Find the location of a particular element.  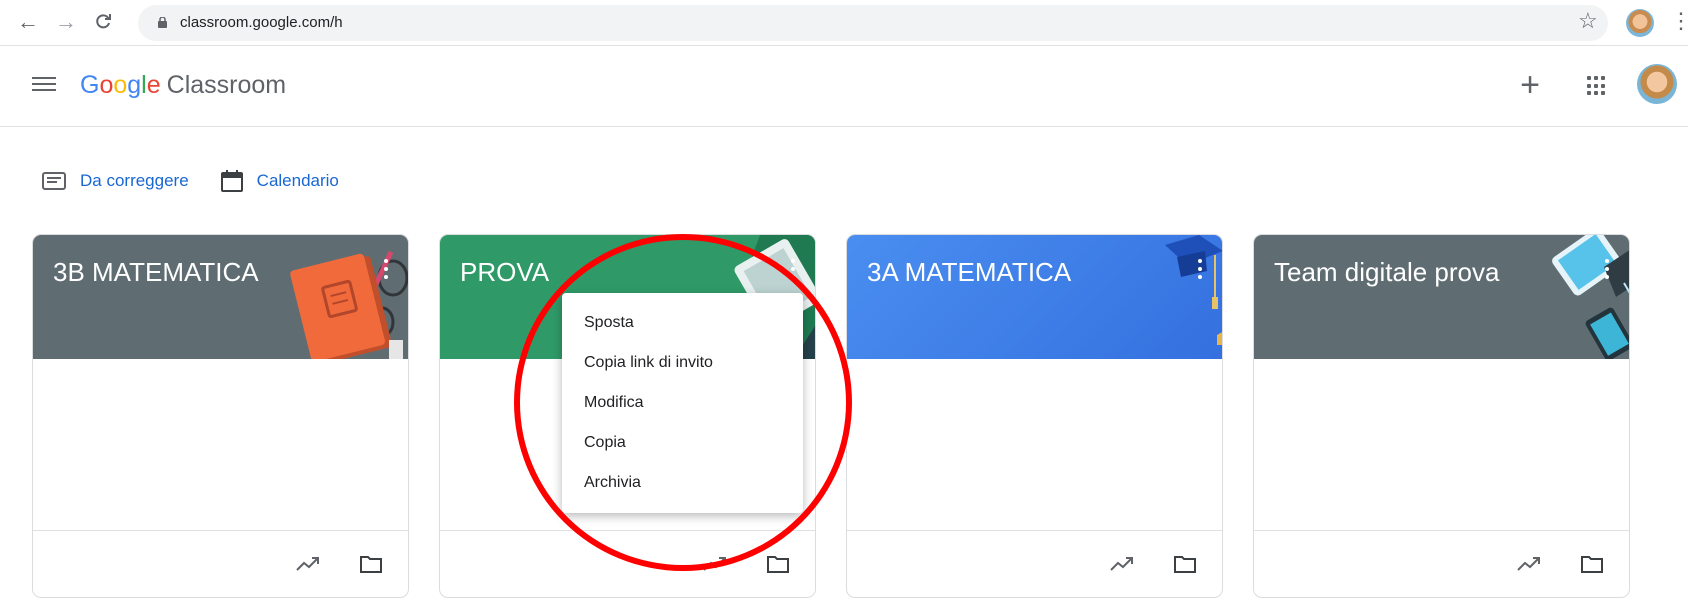

calendar-label: Calendario is located at coordinates (298, 181).